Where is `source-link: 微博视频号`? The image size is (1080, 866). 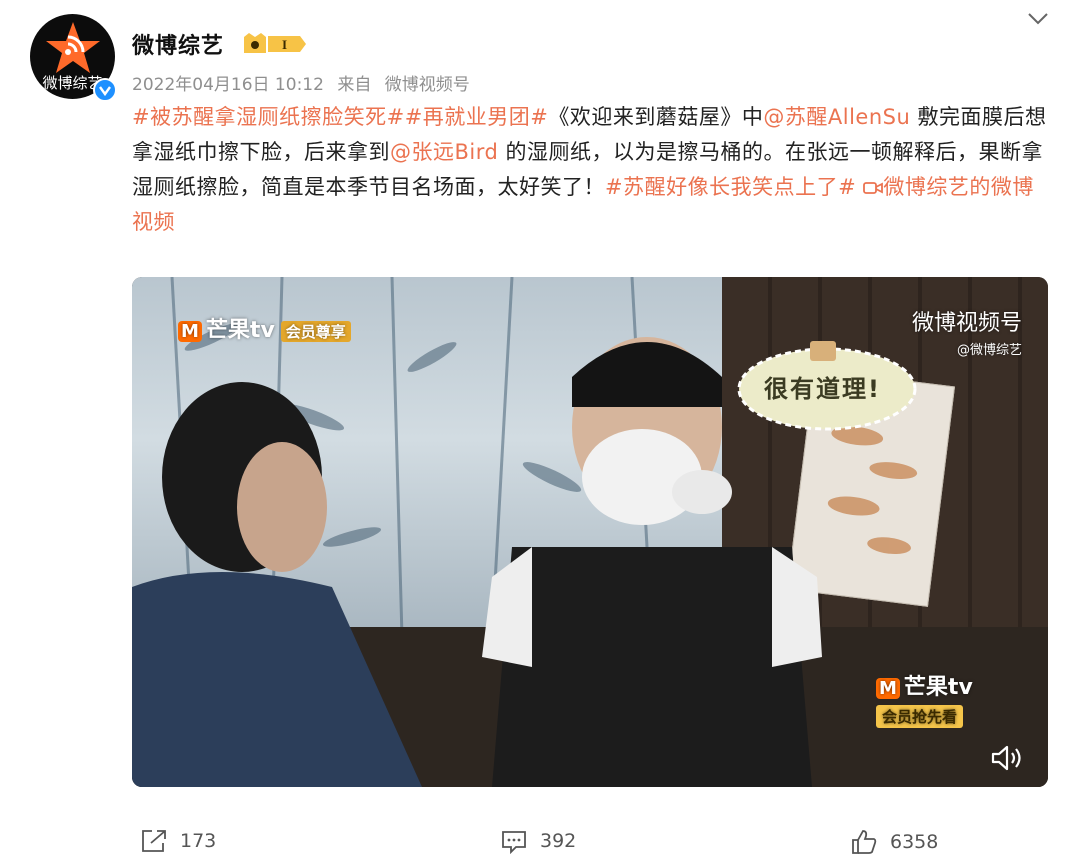 source-link: 微博视频号 is located at coordinates (427, 85).